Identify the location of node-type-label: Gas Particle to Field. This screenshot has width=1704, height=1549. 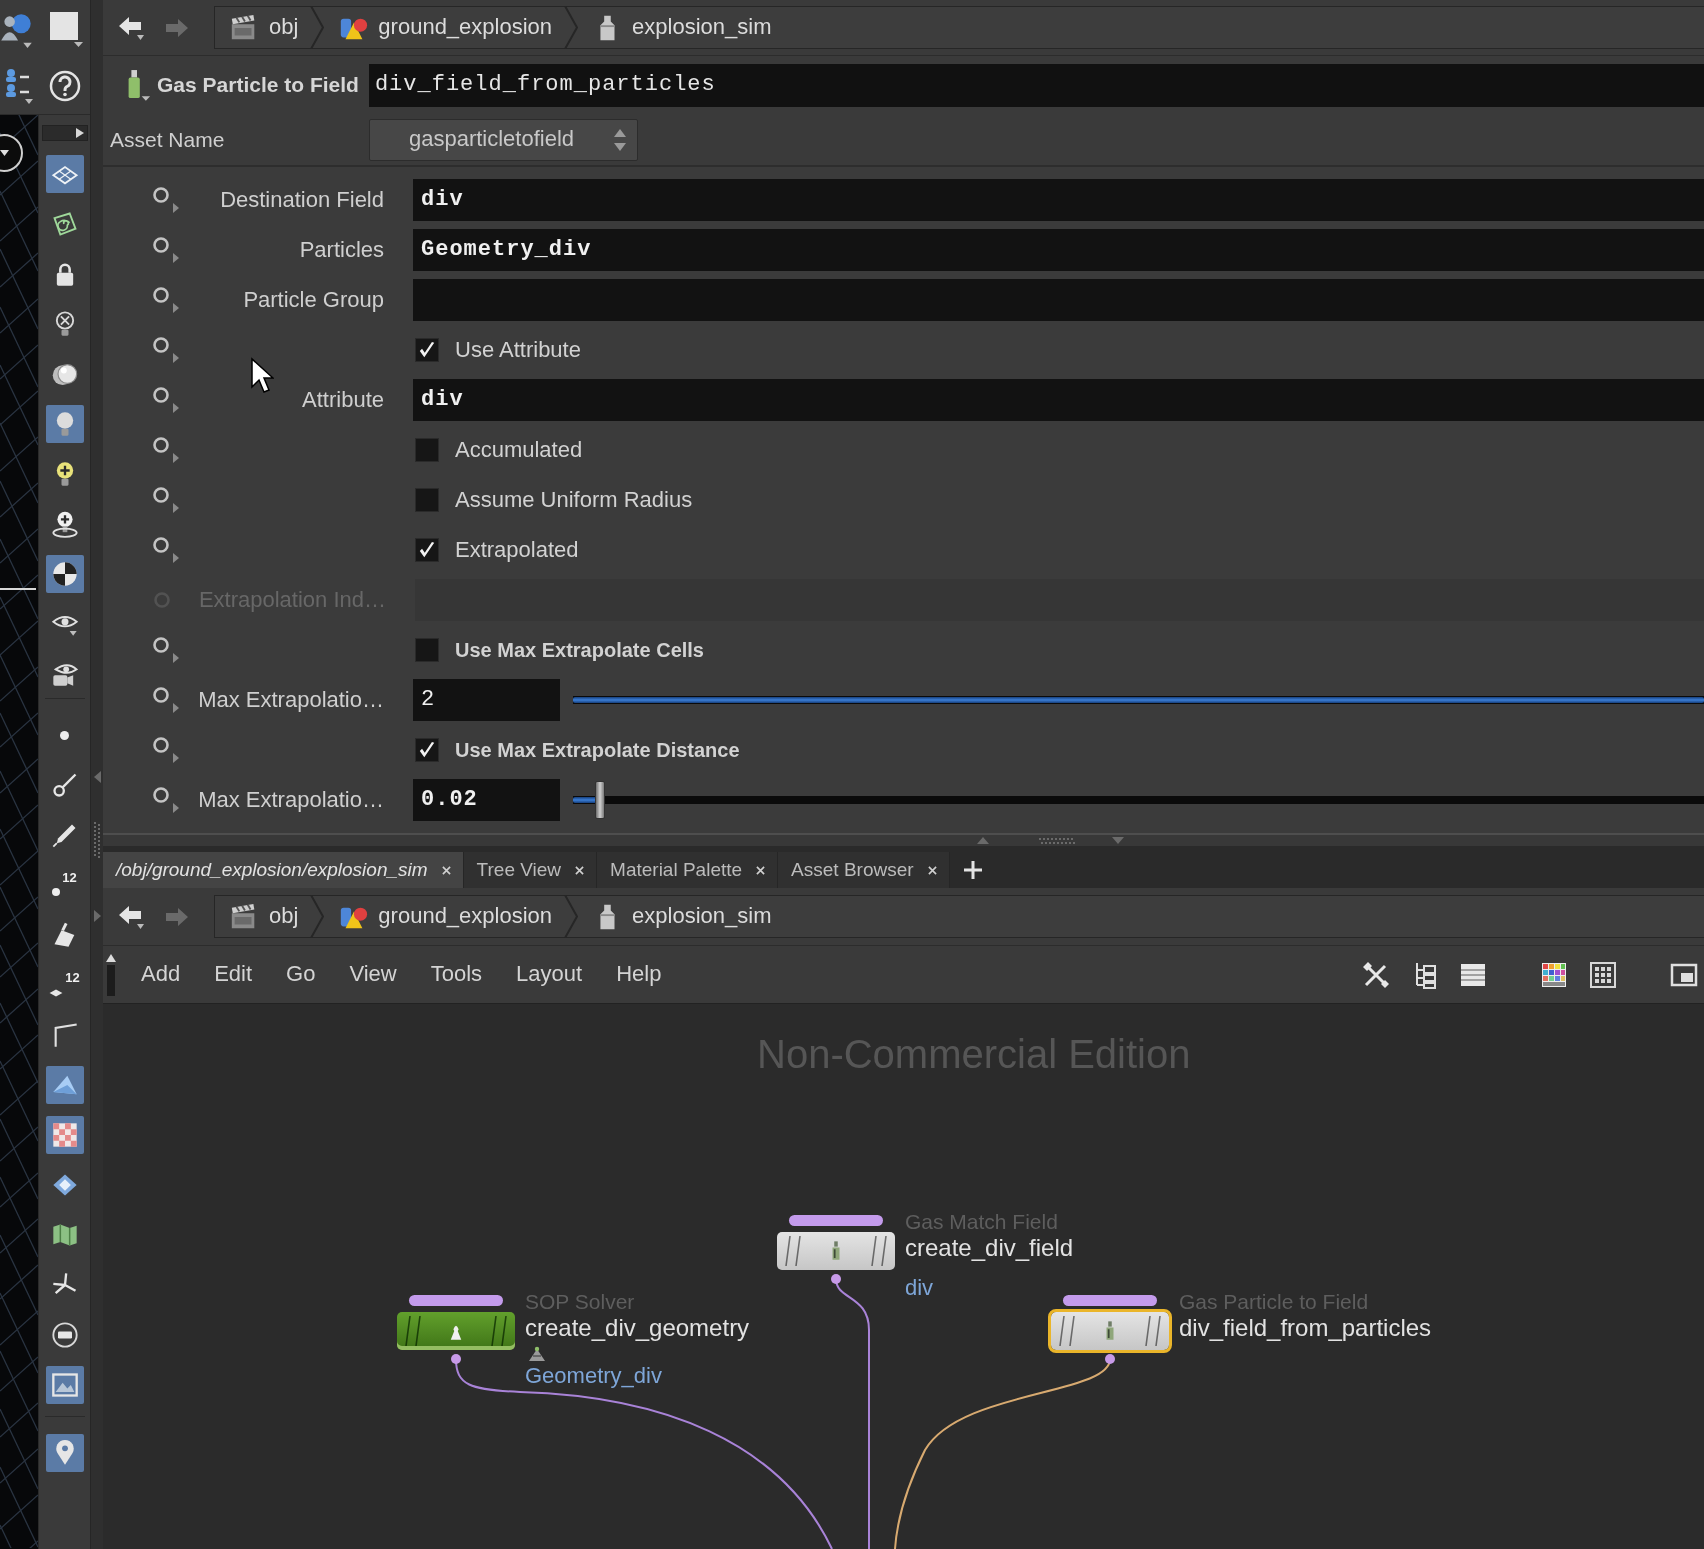
(258, 85).